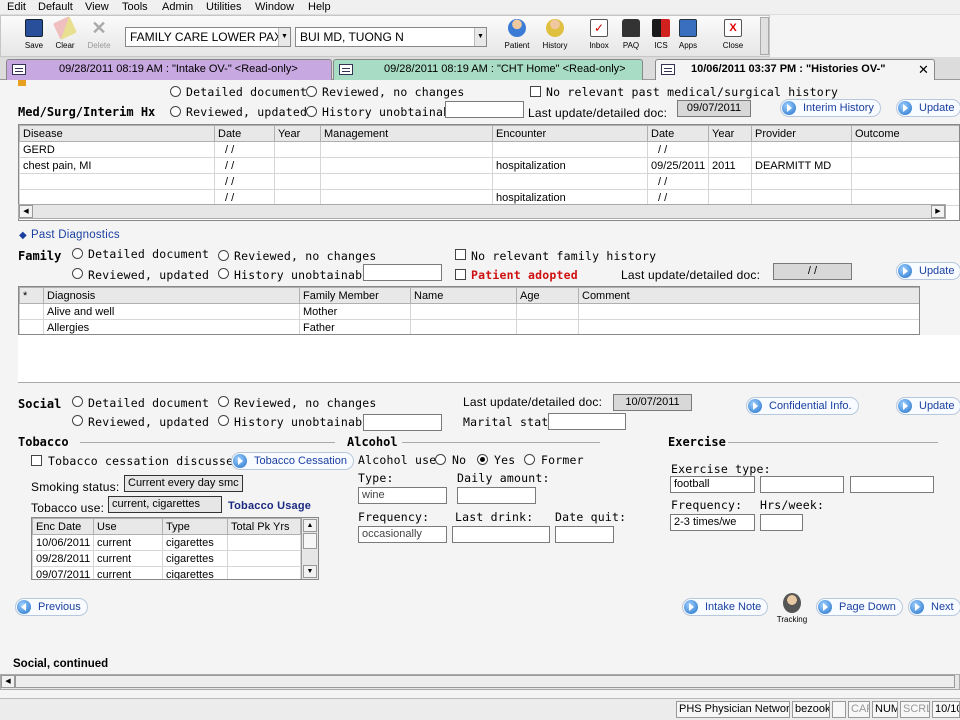 Image resolution: width=960 pixels, height=720 pixels. What do you see at coordinates (63, 558) in the screenshot?
I see `table-cell: 09/28/2011` at bounding box center [63, 558].